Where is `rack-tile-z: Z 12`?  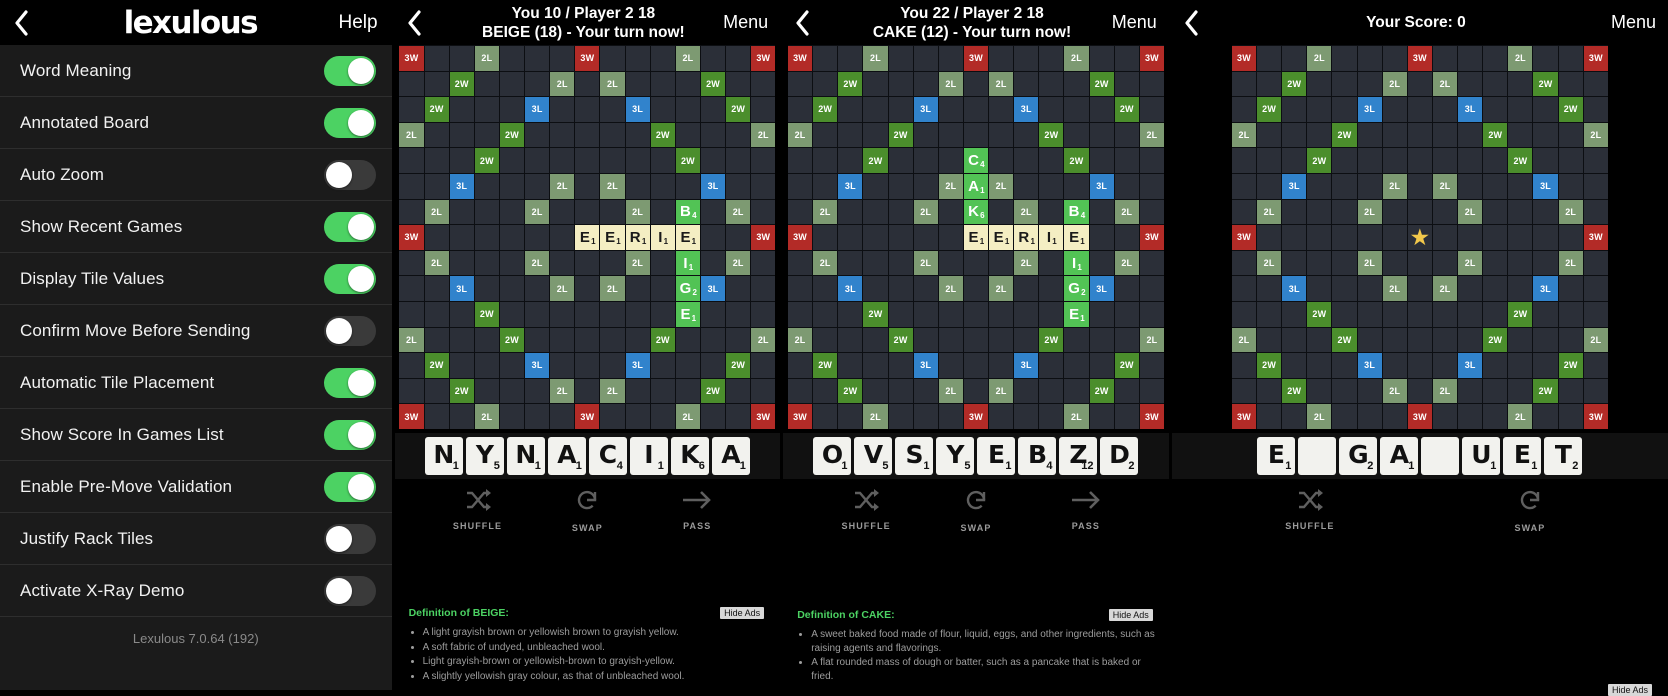
rack-tile-z: Z 12 is located at coordinates (1078, 455).